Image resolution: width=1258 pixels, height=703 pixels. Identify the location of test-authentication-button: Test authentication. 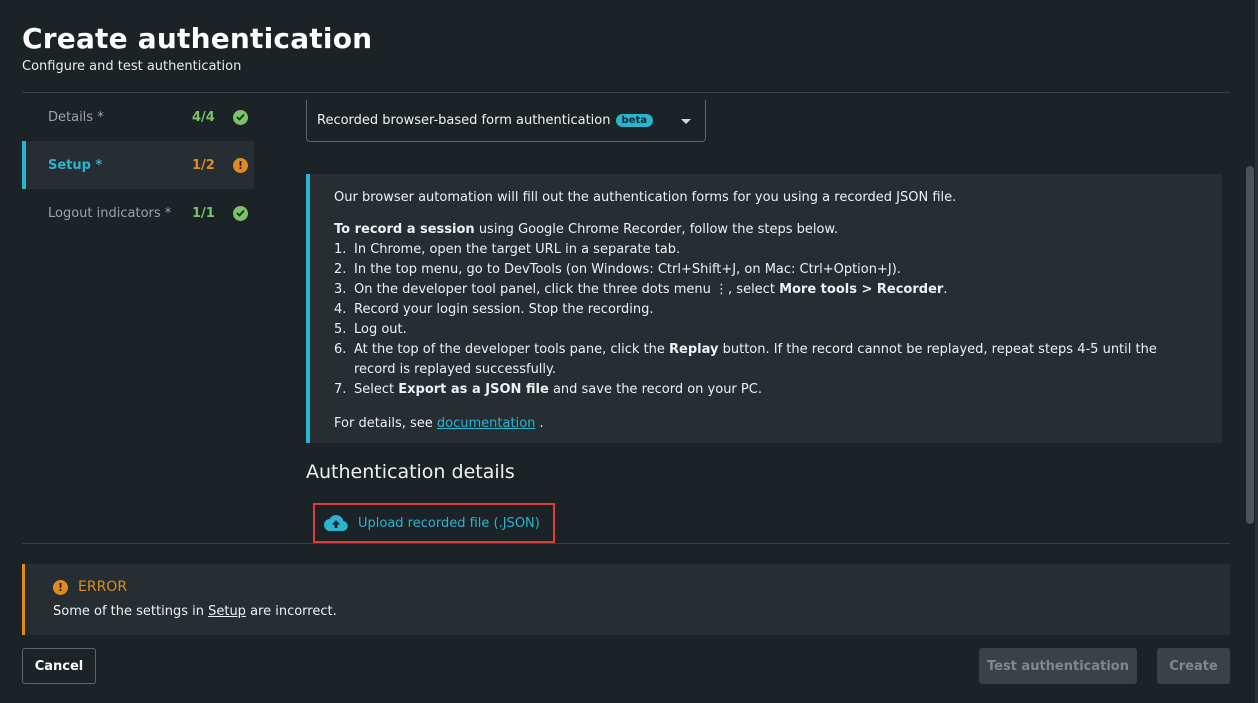
(1058, 666).